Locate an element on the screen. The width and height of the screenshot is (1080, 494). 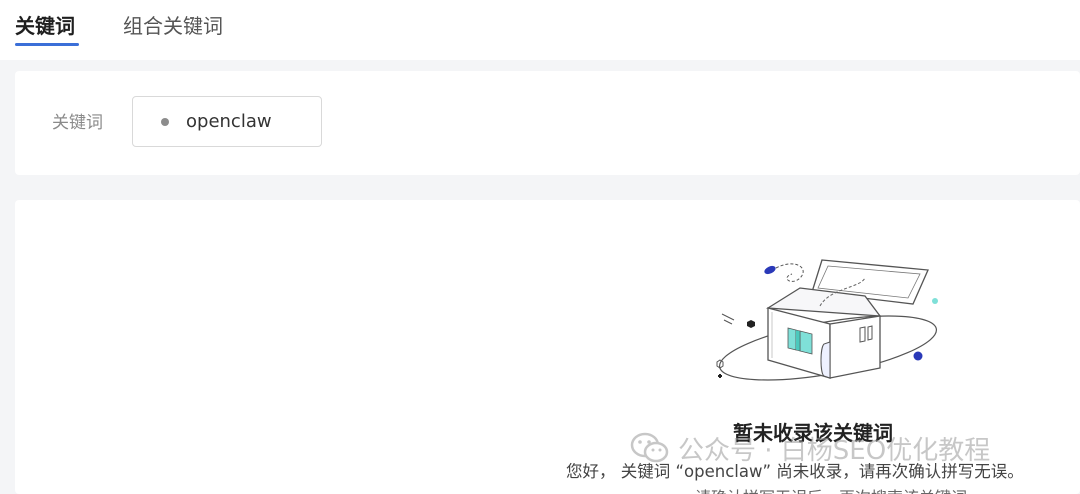
keyword-chip-text: openclaw is located at coordinates (229, 121).